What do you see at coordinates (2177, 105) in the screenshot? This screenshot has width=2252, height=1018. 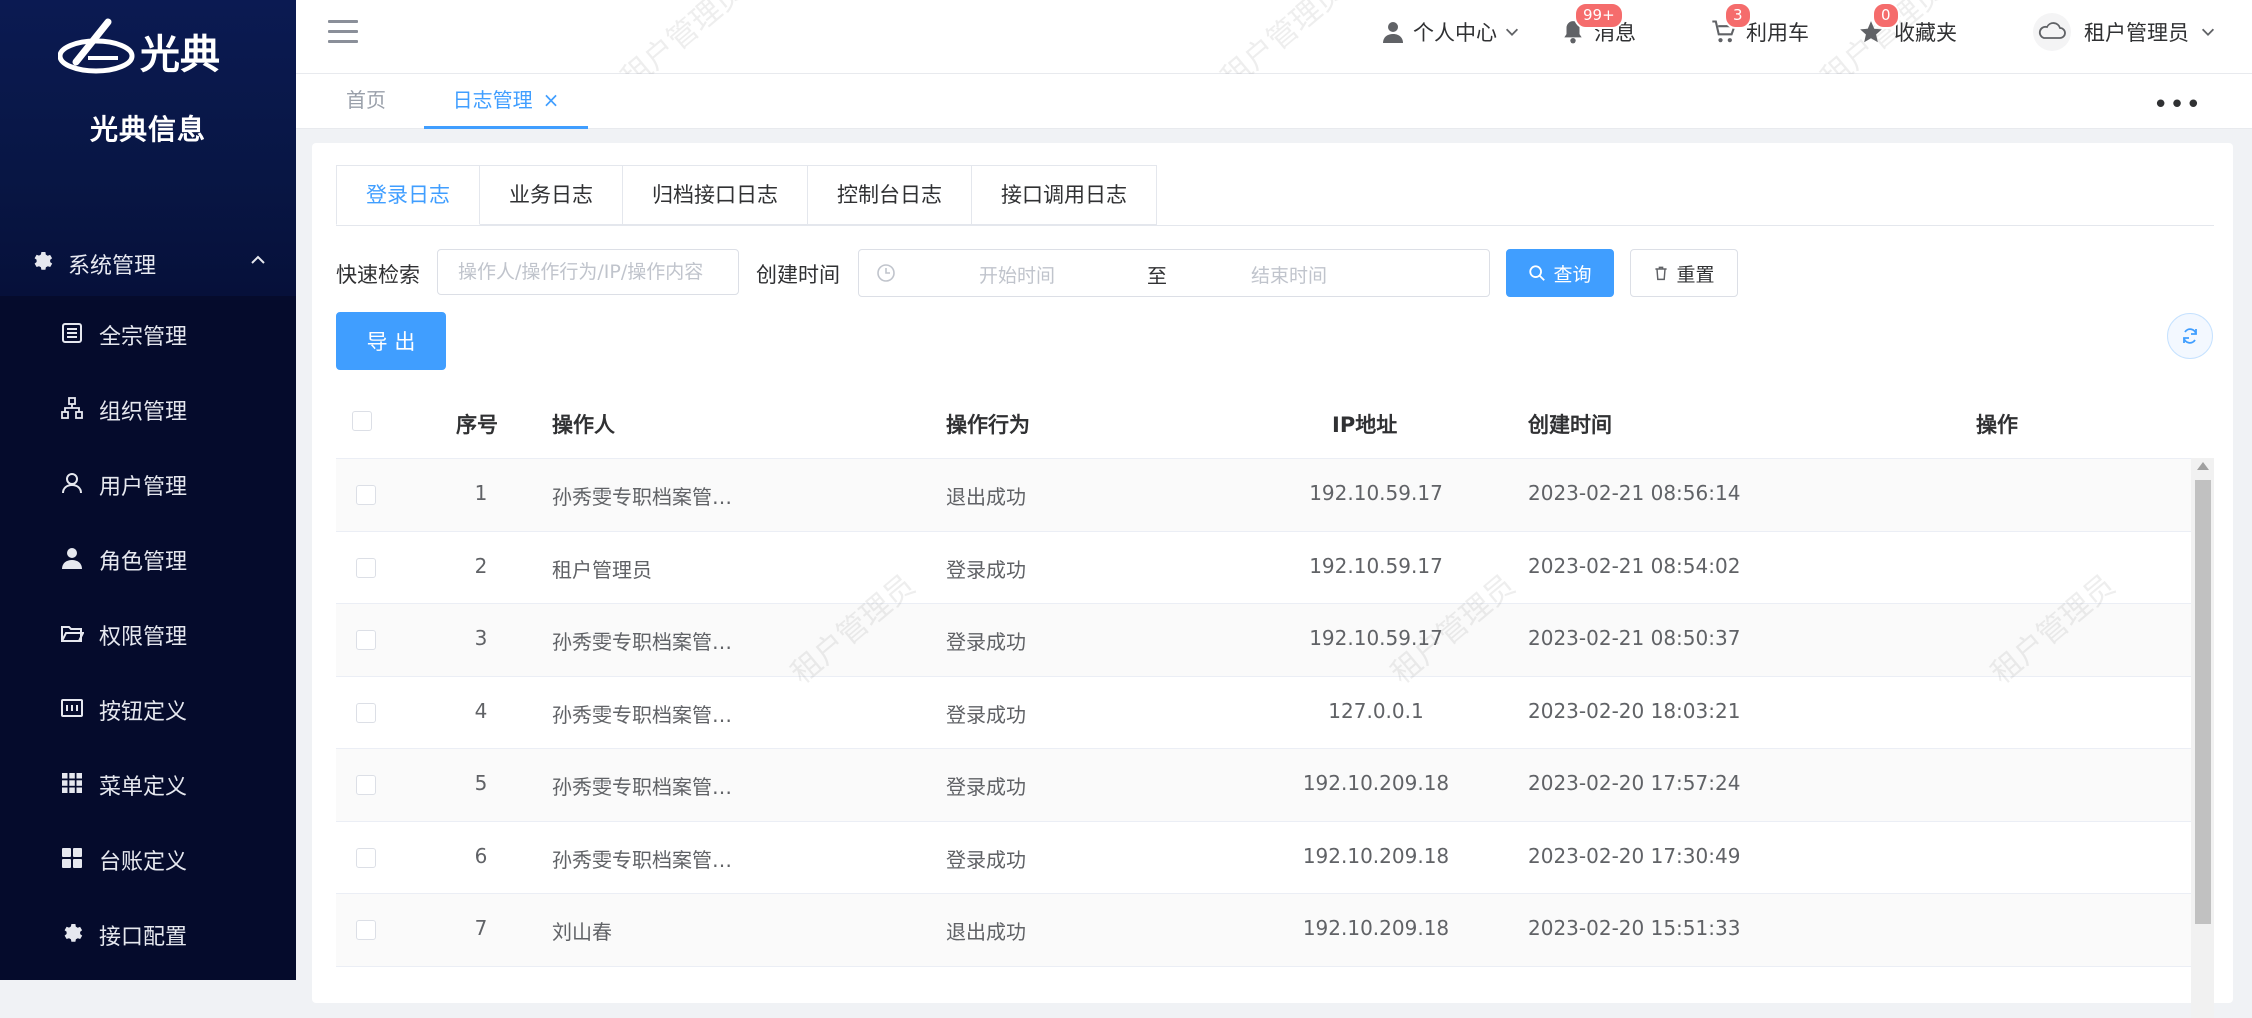 I see `more-icon: •••` at bounding box center [2177, 105].